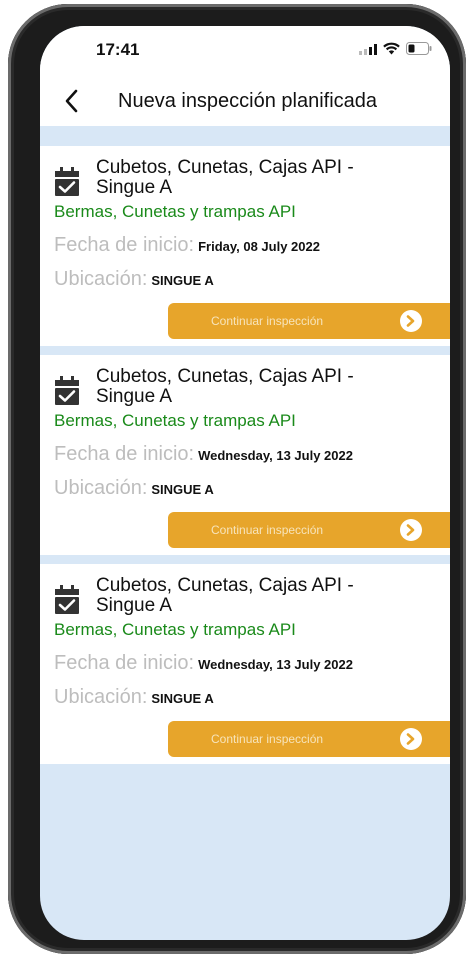 This screenshot has width=474, height=959. Describe the element at coordinates (391, 48) in the screenshot. I see `wifi-icon` at that location.